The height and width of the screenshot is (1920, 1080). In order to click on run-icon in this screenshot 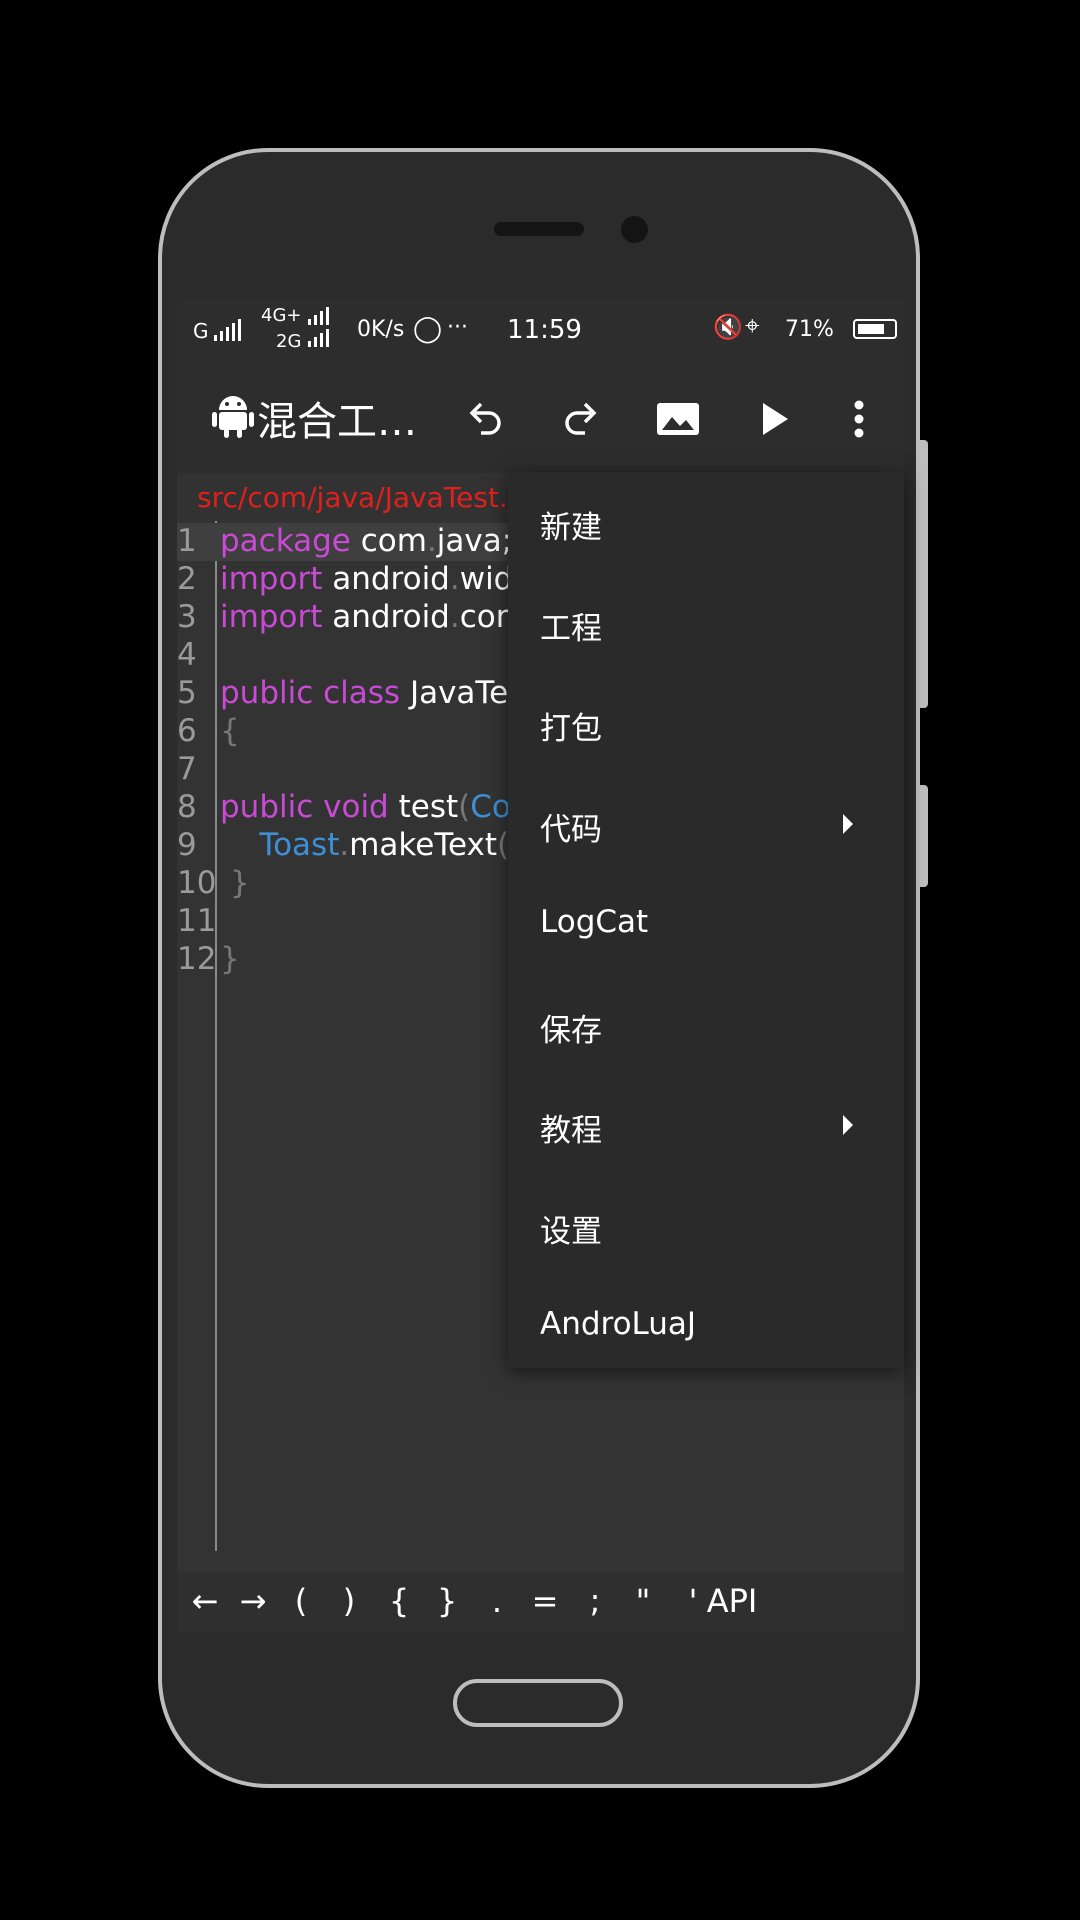, I will do `click(775, 419)`.